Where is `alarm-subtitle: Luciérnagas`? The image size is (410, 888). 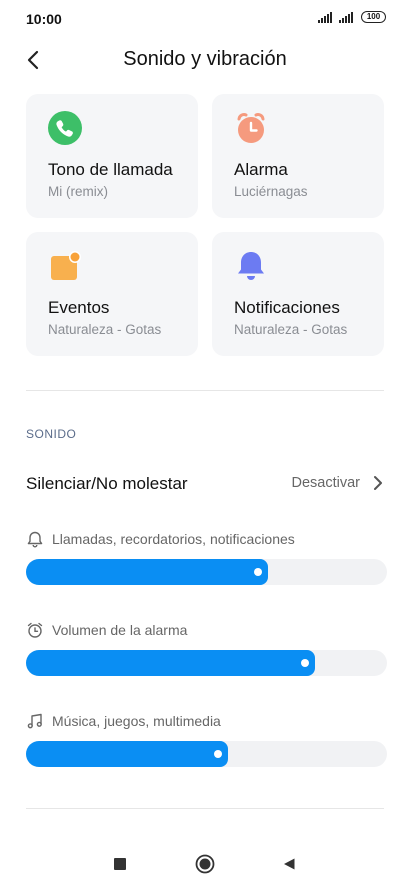 alarm-subtitle: Luciérnagas is located at coordinates (271, 191).